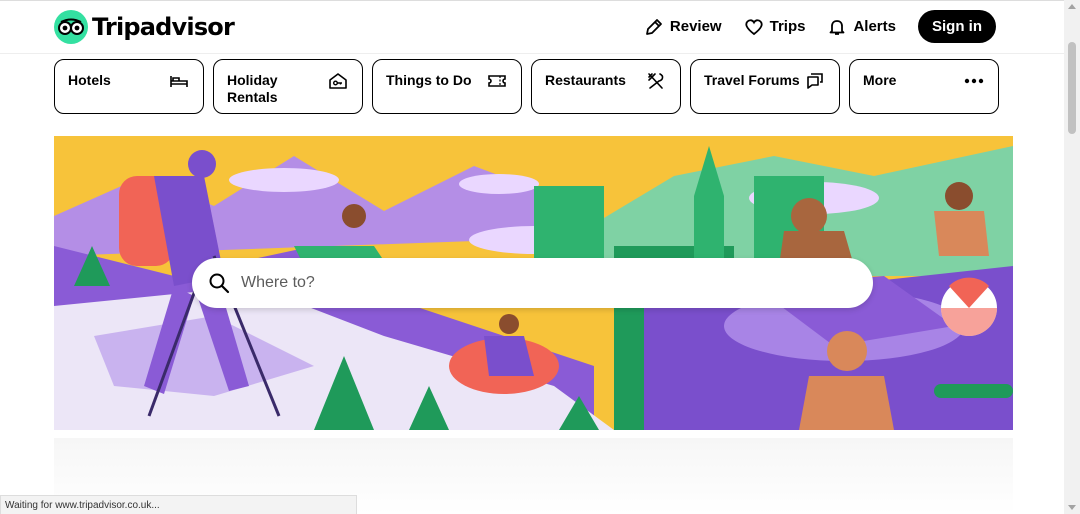 The image size is (1080, 514). What do you see at coordinates (880, 80) in the screenshot?
I see `category-label: More` at bounding box center [880, 80].